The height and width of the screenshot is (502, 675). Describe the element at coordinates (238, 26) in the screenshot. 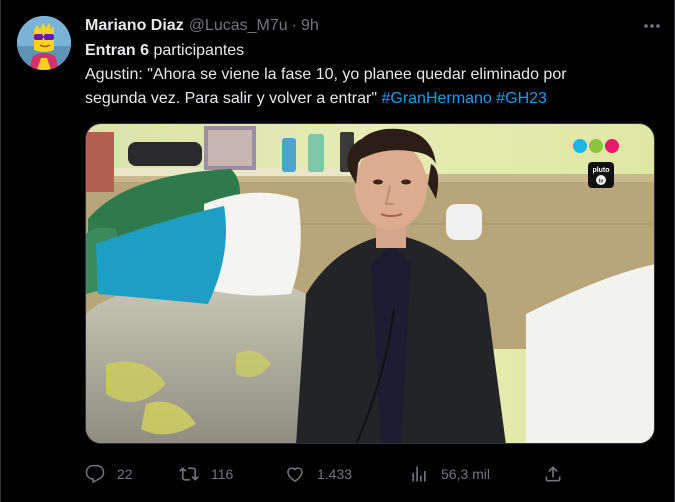

I see `user-handle: @Lucas_M7u` at that location.